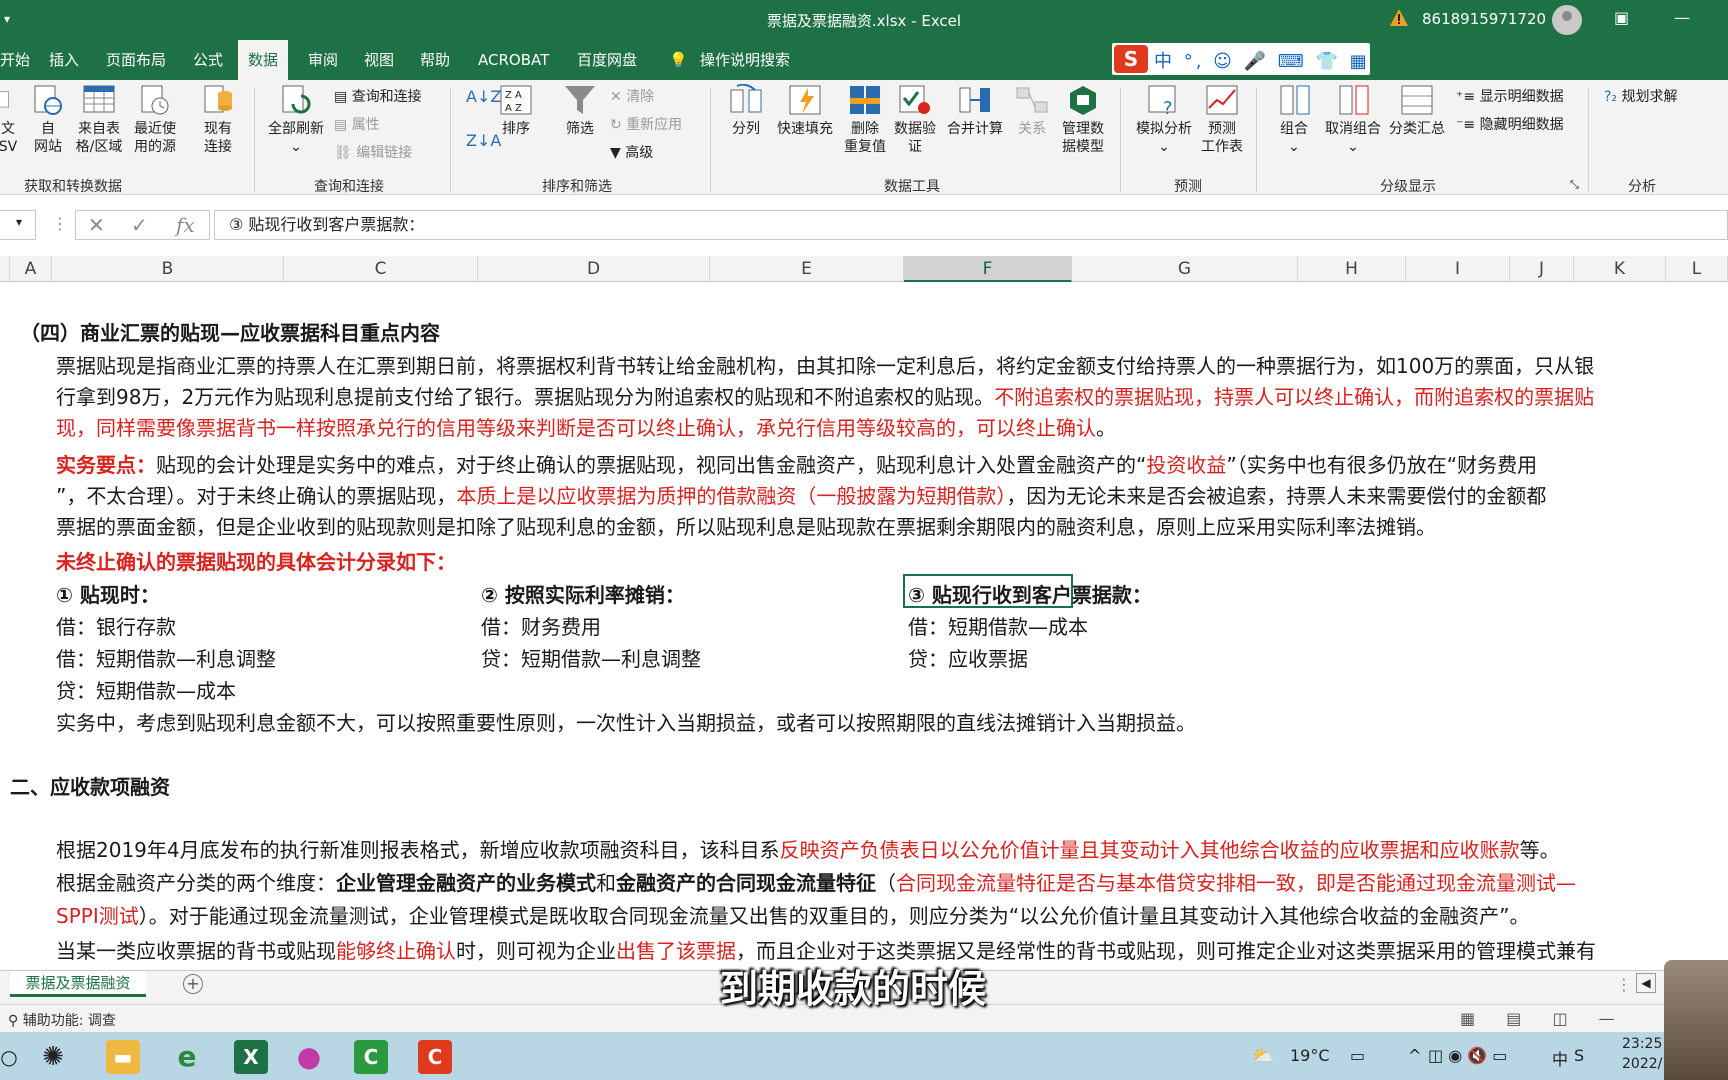 This screenshot has height=1080, width=1728. I want to click on entry-1-title: ① 贴现时：, so click(108, 593).